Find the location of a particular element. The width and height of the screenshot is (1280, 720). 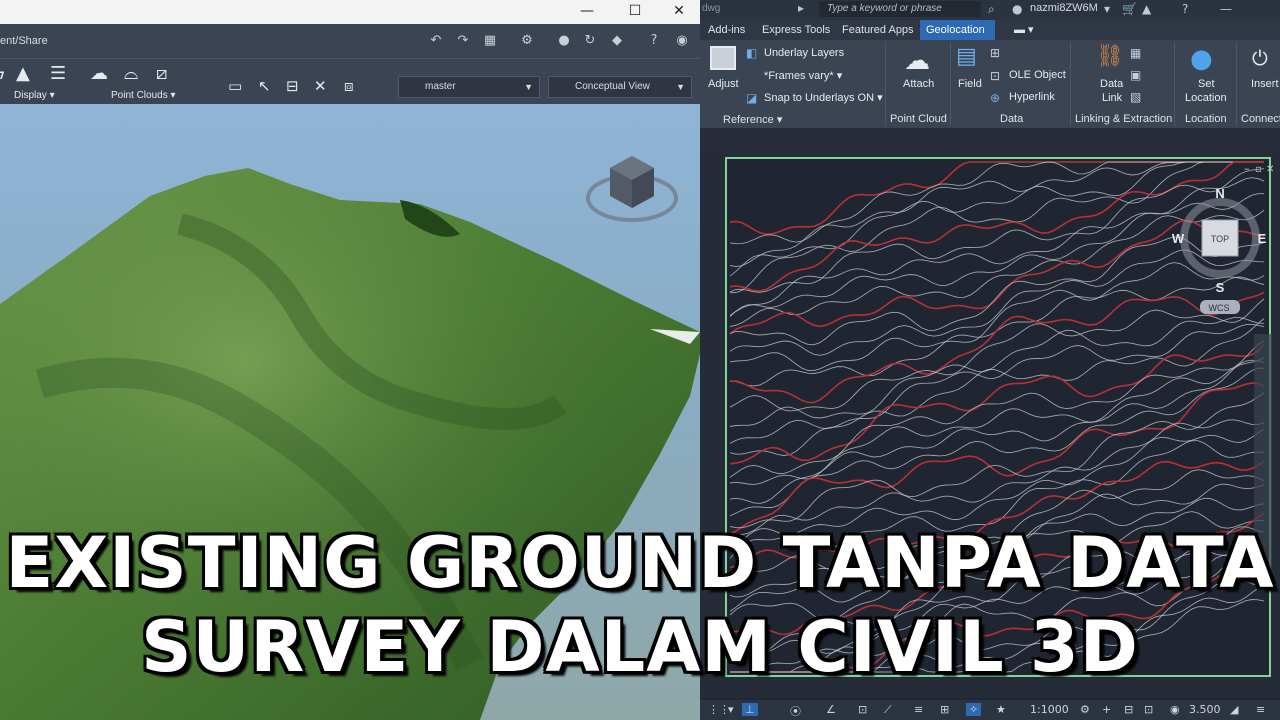

polar-icon: ⦿ is located at coordinates (795, 711).